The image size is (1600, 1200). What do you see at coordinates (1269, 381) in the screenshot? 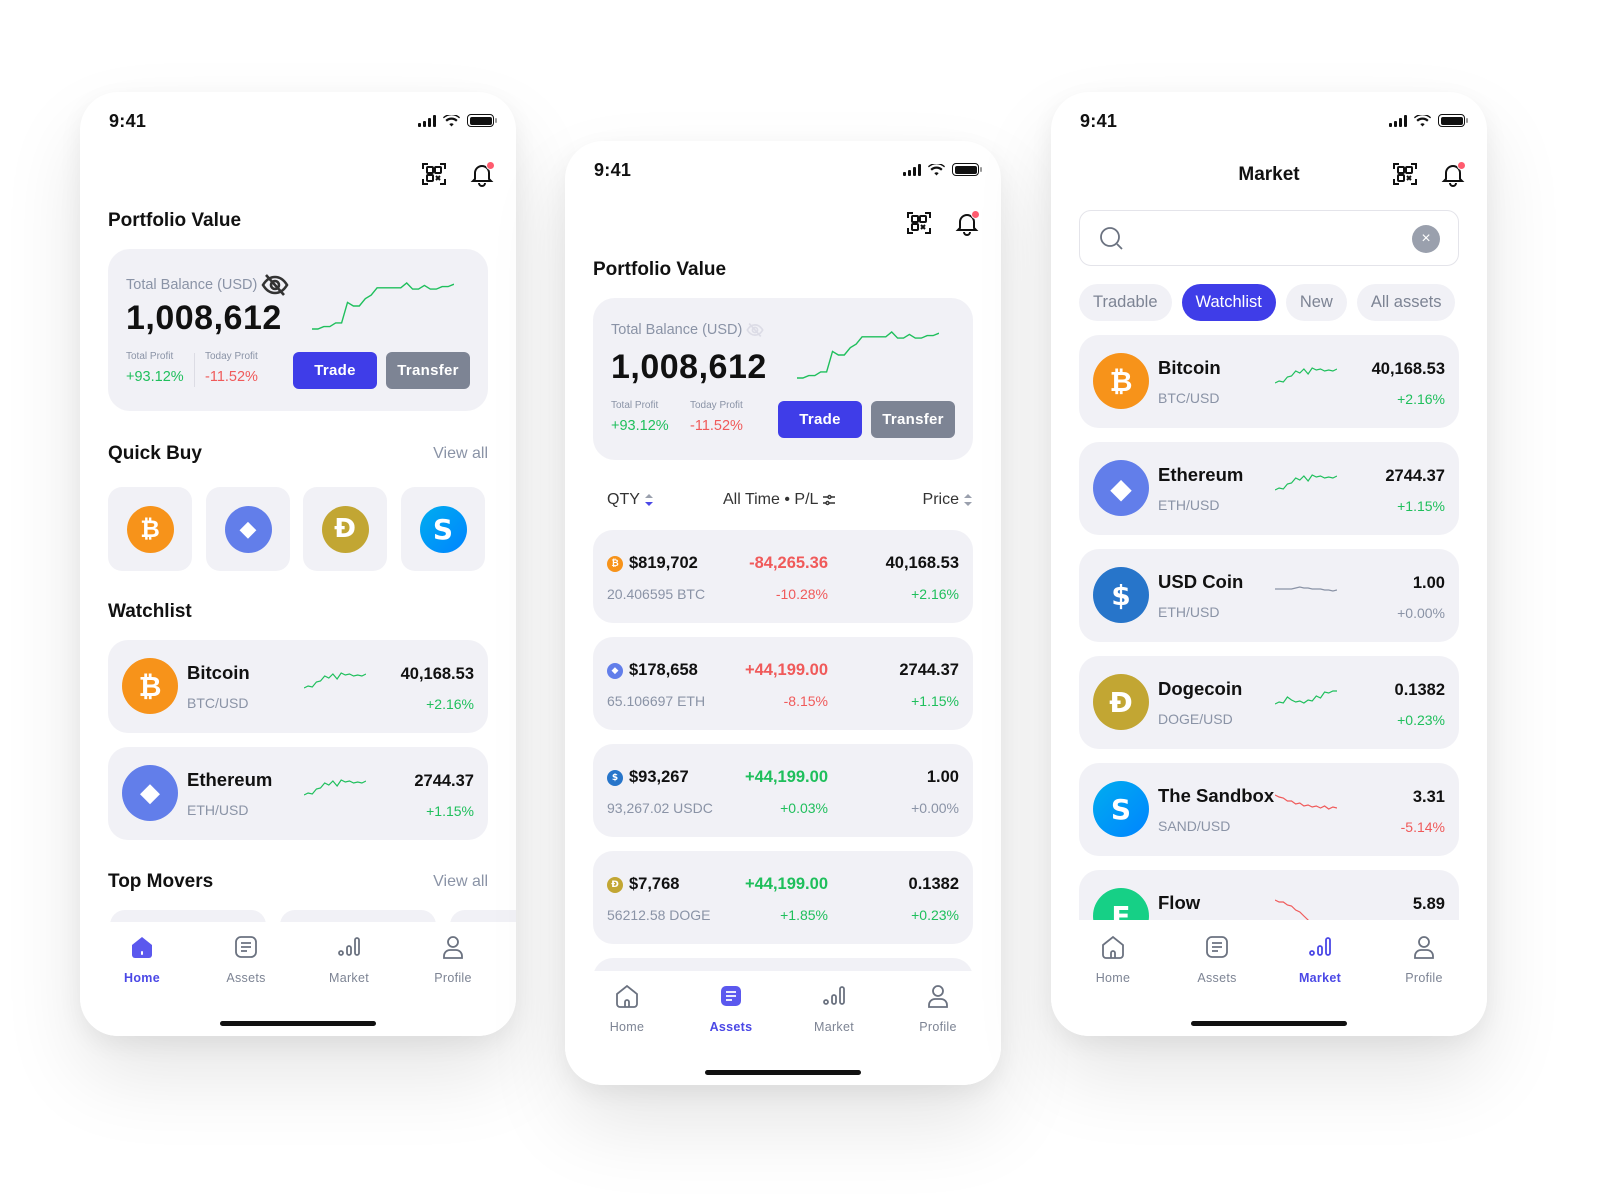
I see `market-item: ₿ Bitcoin BTC/USD 40,168.53 +2.16%` at bounding box center [1269, 381].